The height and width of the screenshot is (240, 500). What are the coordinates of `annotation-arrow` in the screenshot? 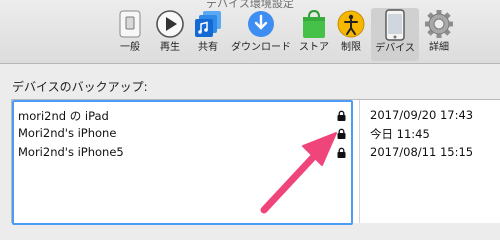 It's located at (298, 173).